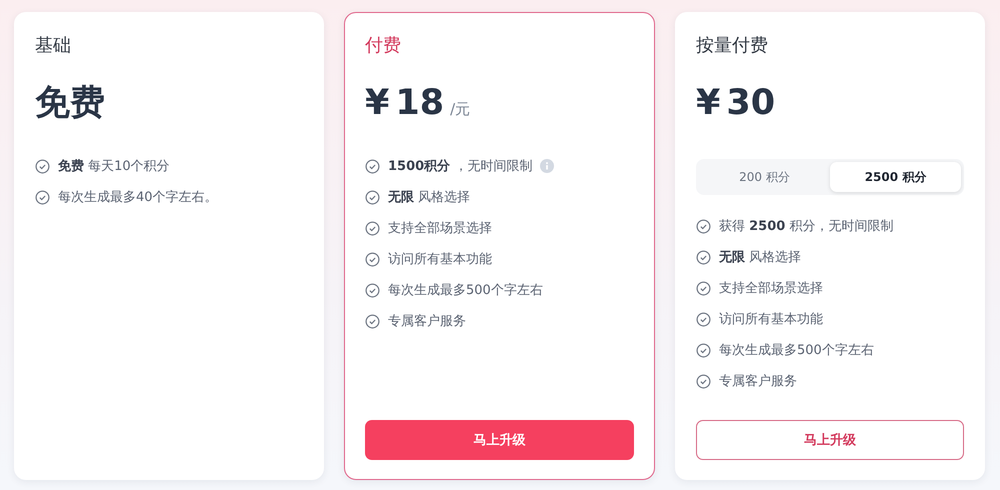 This screenshot has height=490, width=1000. What do you see at coordinates (70, 103) in the screenshot?
I see `price-amount: 免费` at bounding box center [70, 103].